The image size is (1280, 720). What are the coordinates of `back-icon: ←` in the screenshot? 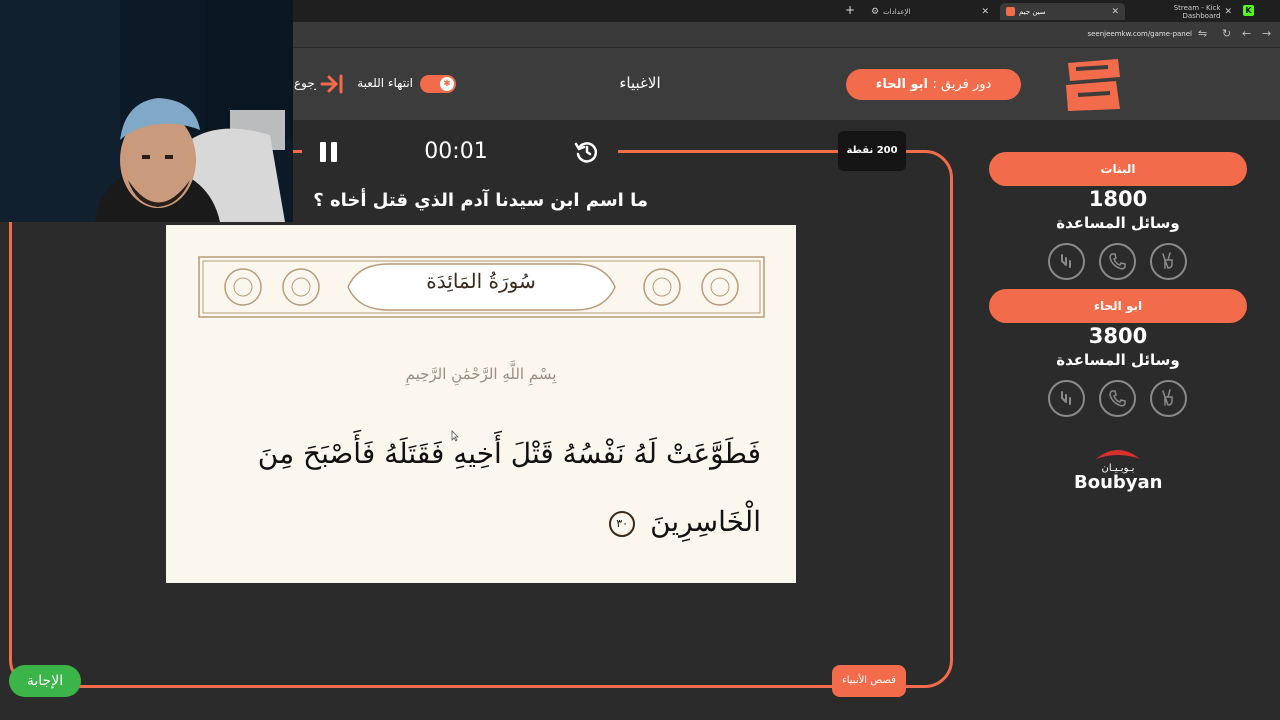 It's located at (1246, 34).